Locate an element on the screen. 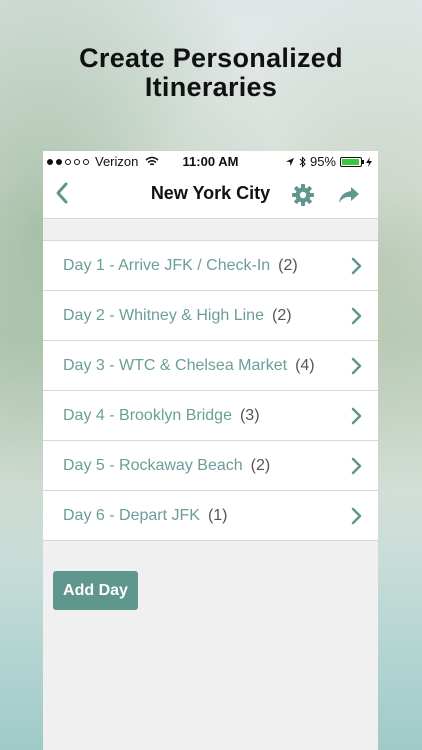 The width and height of the screenshot is (422, 750). day-row: Day 3 - WTC & Chelsea Market (4) is located at coordinates (210, 366).